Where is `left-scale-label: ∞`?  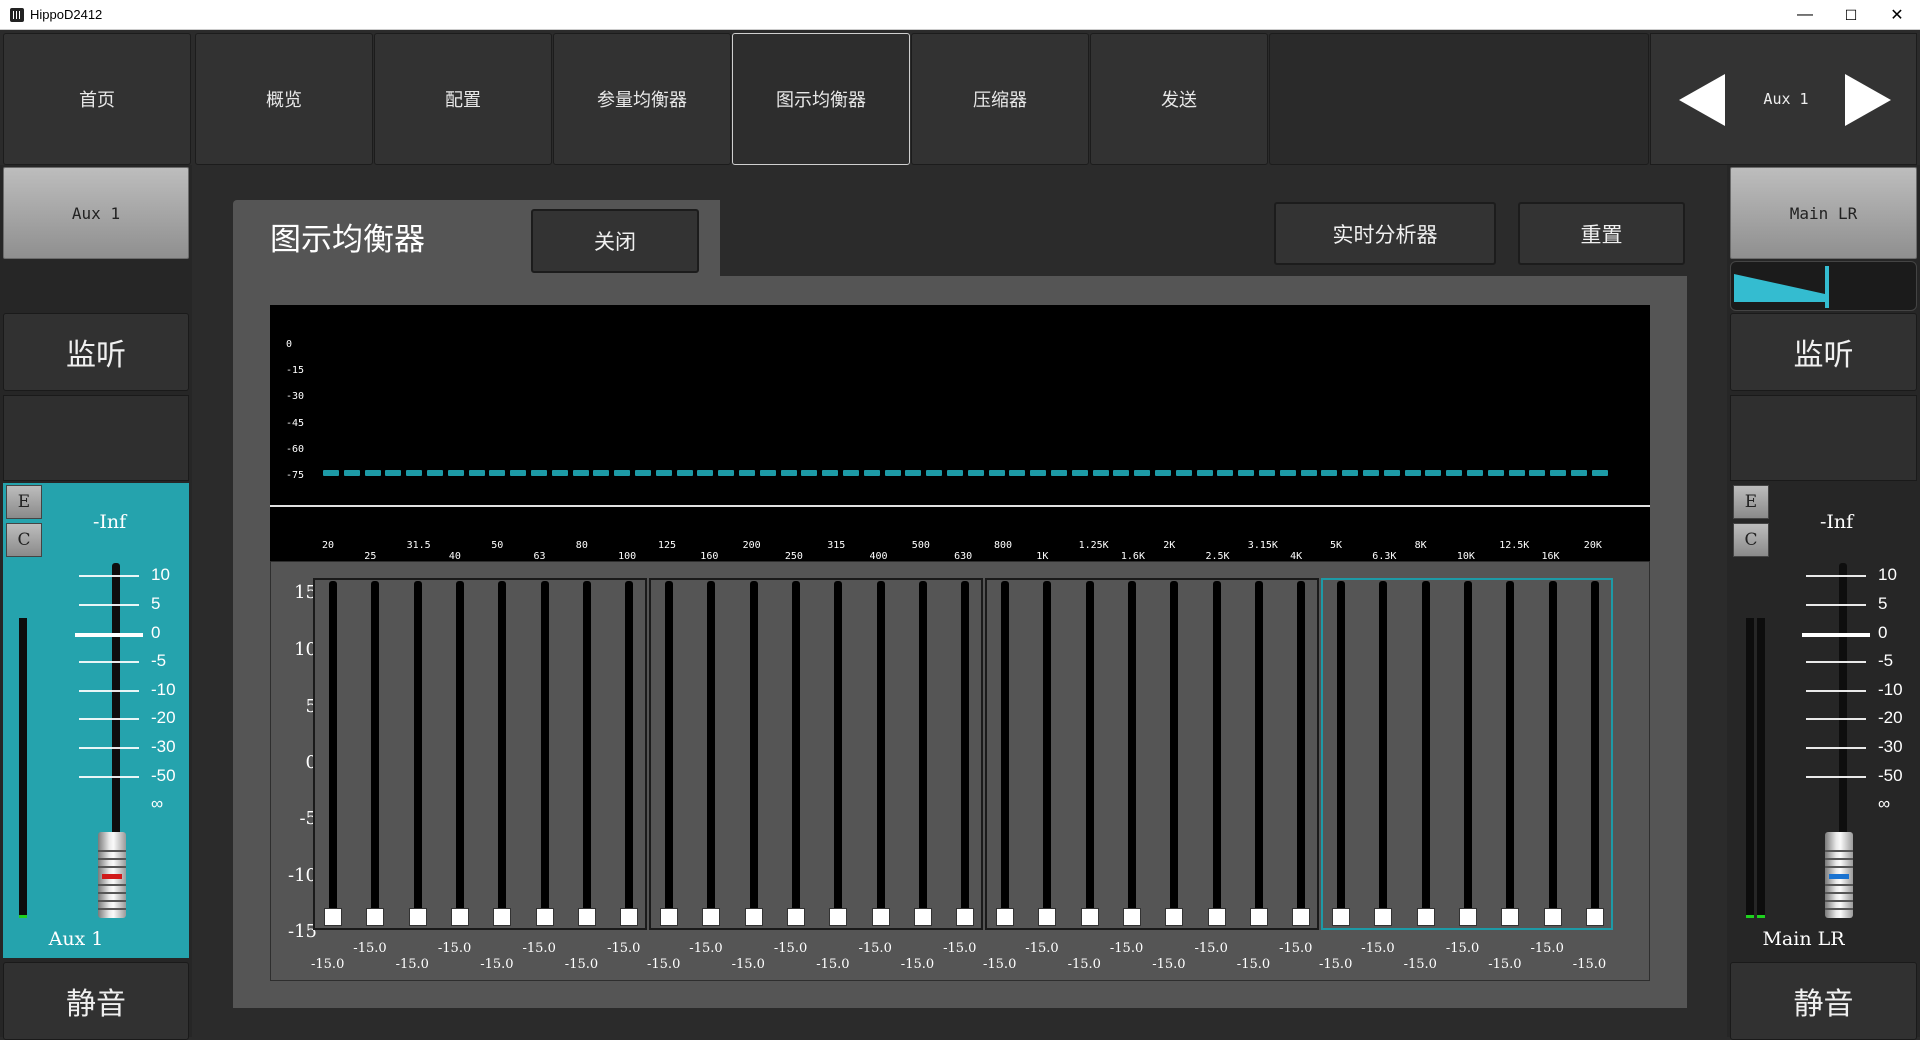 left-scale-label: ∞ is located at coordinates (157, 803).